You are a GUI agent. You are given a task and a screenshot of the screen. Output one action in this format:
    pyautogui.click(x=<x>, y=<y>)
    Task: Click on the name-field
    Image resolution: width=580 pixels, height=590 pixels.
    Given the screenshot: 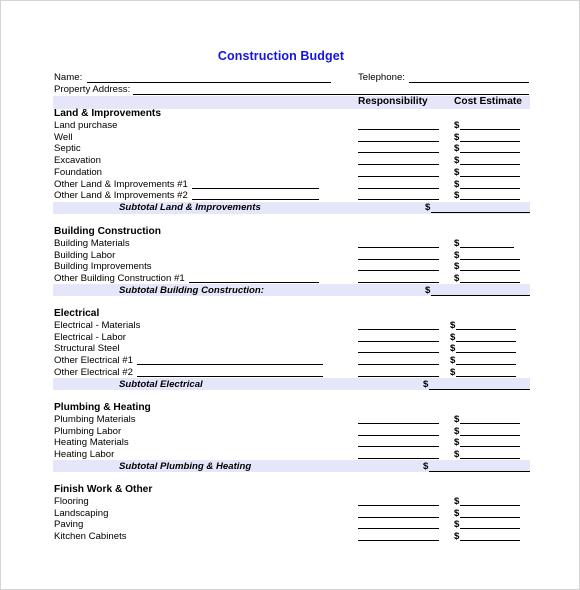 What is the action you would take?
    pyautogui.click(x=209, y=82)
    